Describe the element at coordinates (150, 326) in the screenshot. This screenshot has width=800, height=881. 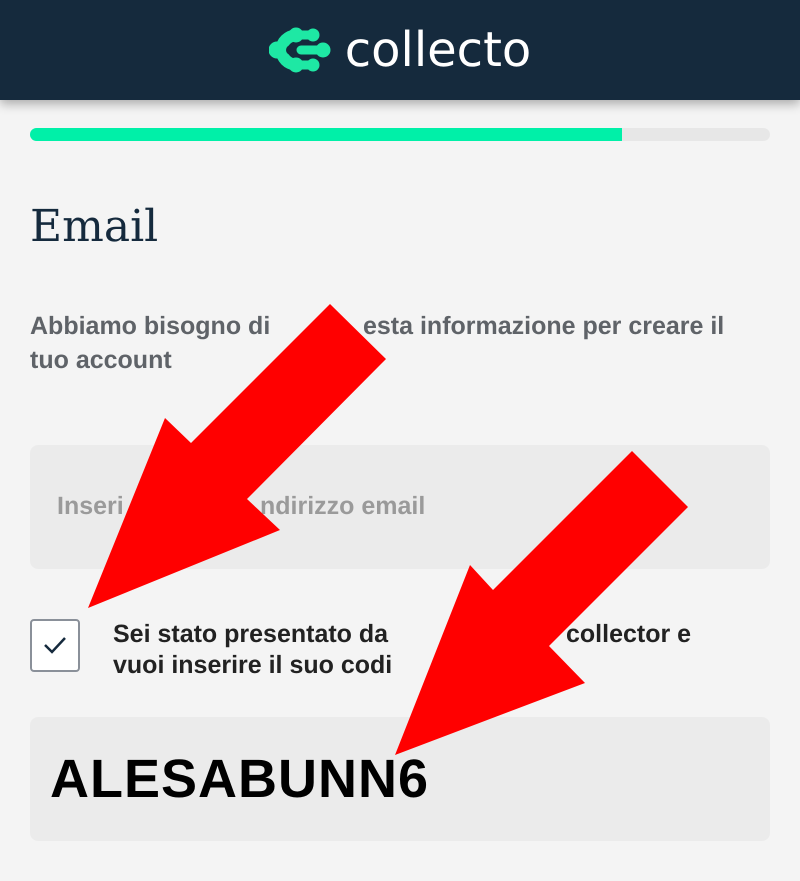
I see `description-text: Abbiamo bisogno di` at that location.